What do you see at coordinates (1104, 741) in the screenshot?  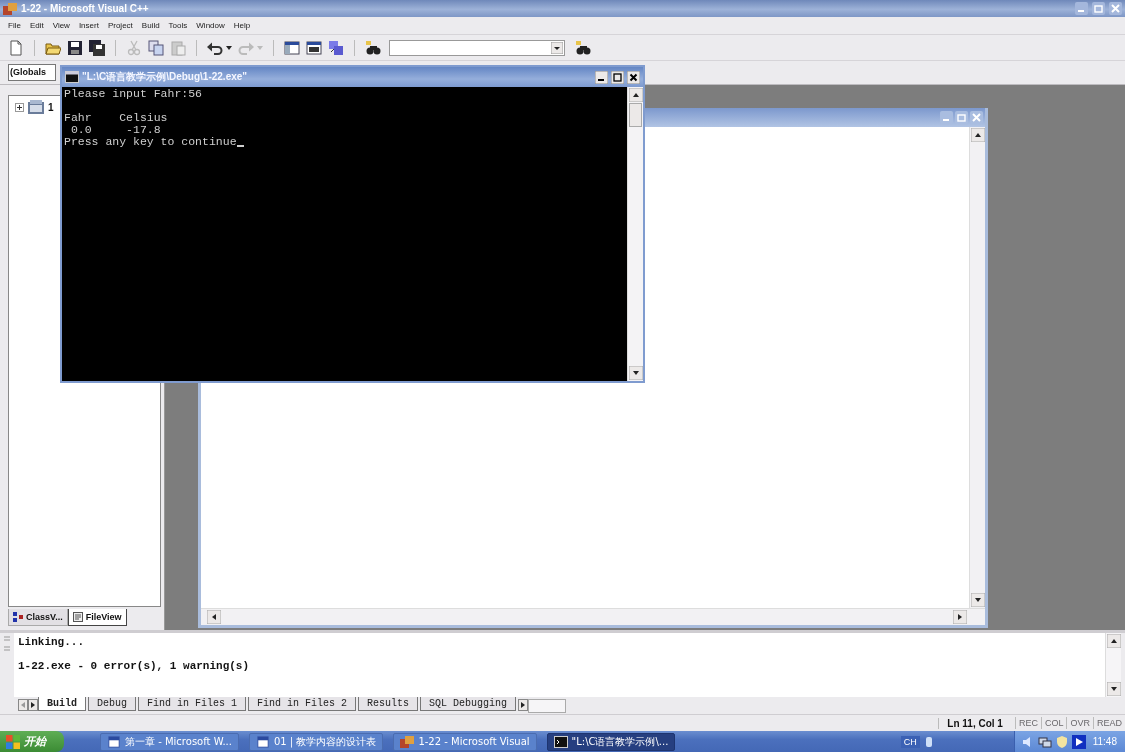 I see `clock: 11:48` at bounding box center [1104, 741].